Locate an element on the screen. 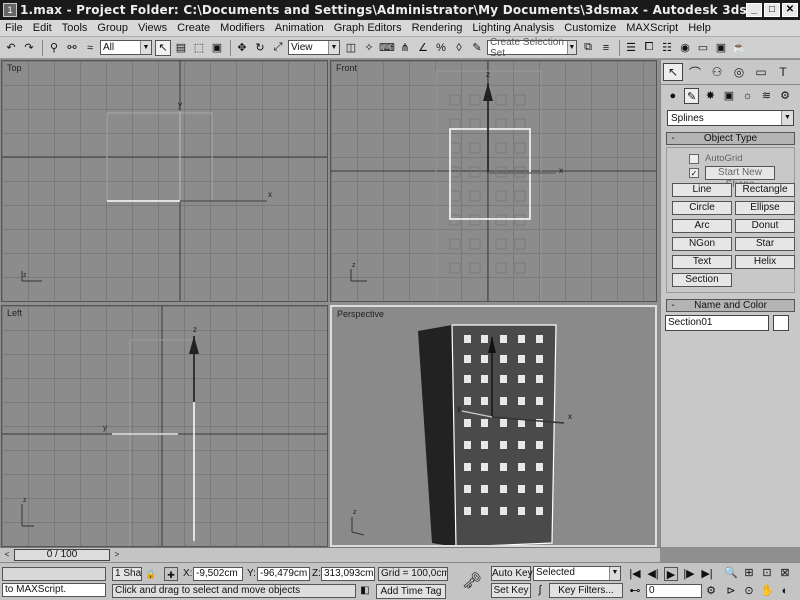 The width and height of the screenshot is (800, 600). time-slider-prev-icon: < is located at coordinates (7, 555).